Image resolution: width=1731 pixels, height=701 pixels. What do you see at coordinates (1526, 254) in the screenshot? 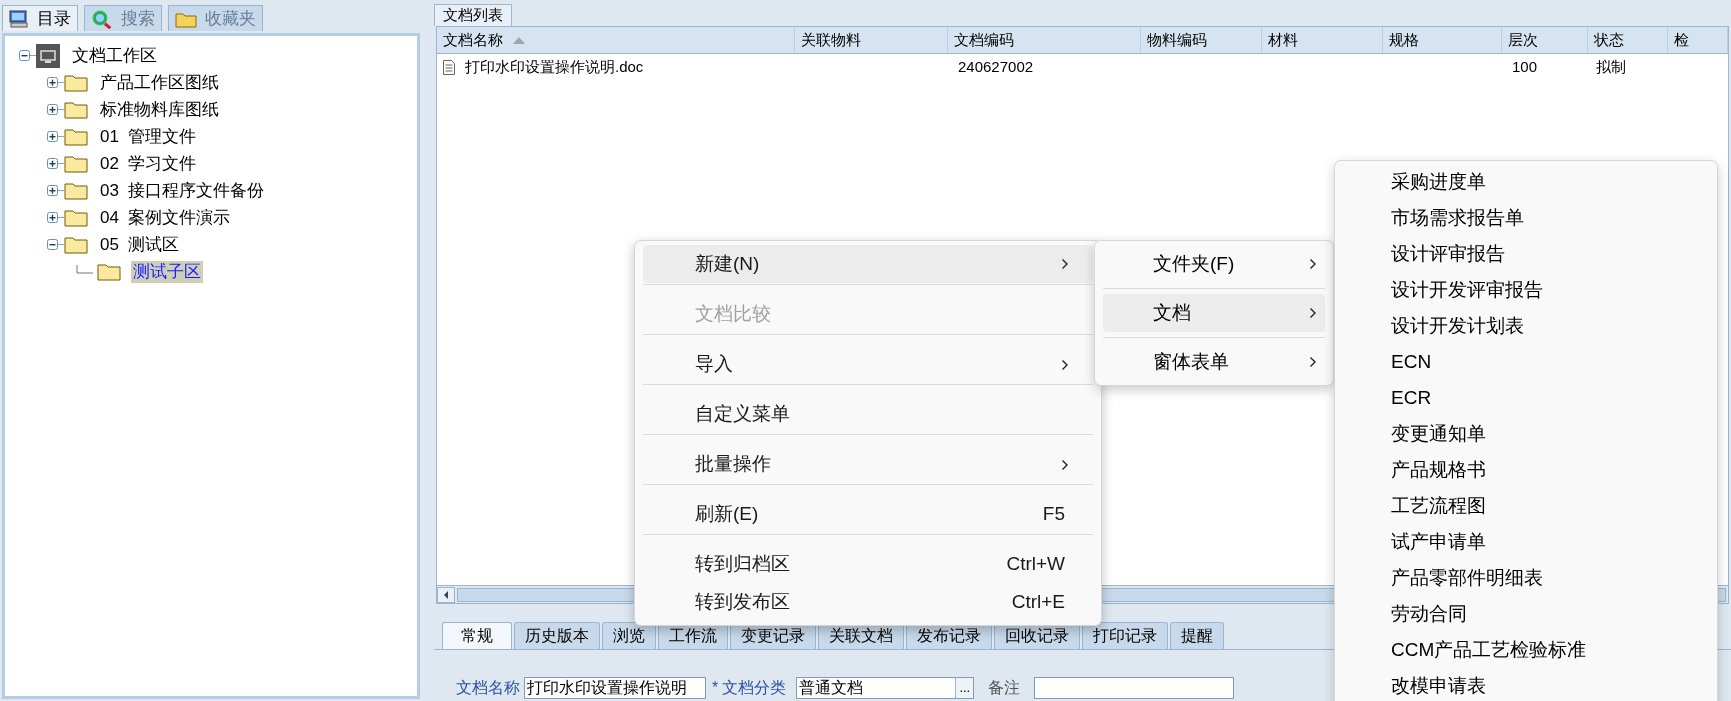
I see `menu-item: 设计评审报告` at bounding box center [1526, 254].